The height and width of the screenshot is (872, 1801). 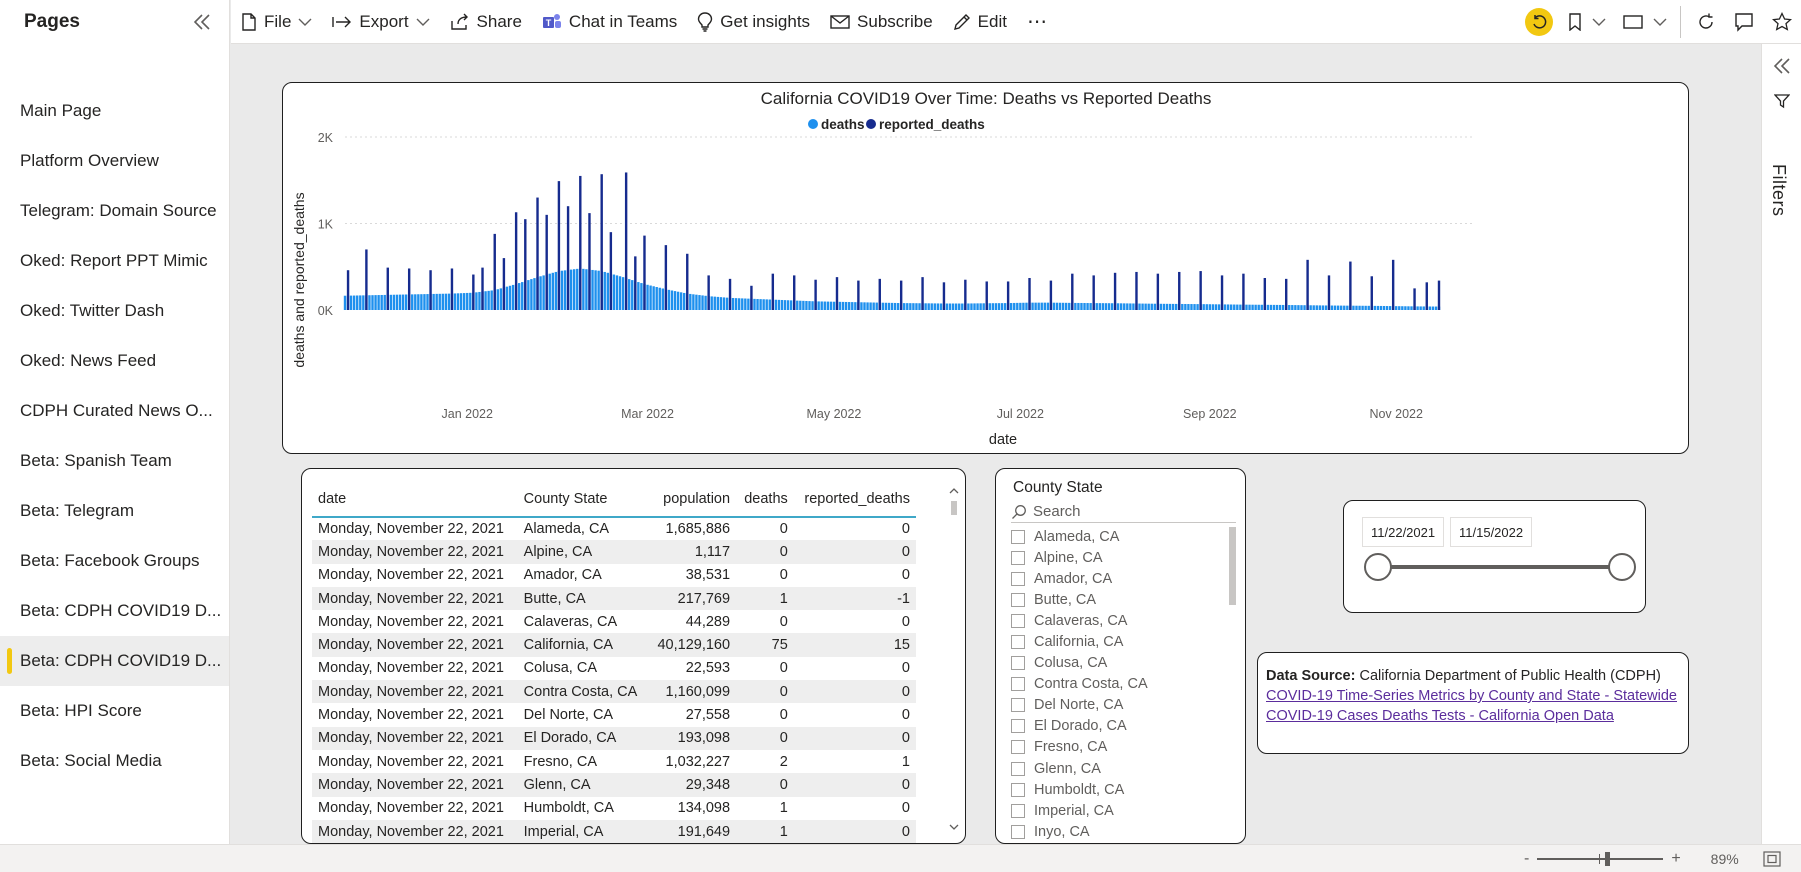 I want to click on slicer-item: Calaveras, CA, so click(x=1116, y=620).